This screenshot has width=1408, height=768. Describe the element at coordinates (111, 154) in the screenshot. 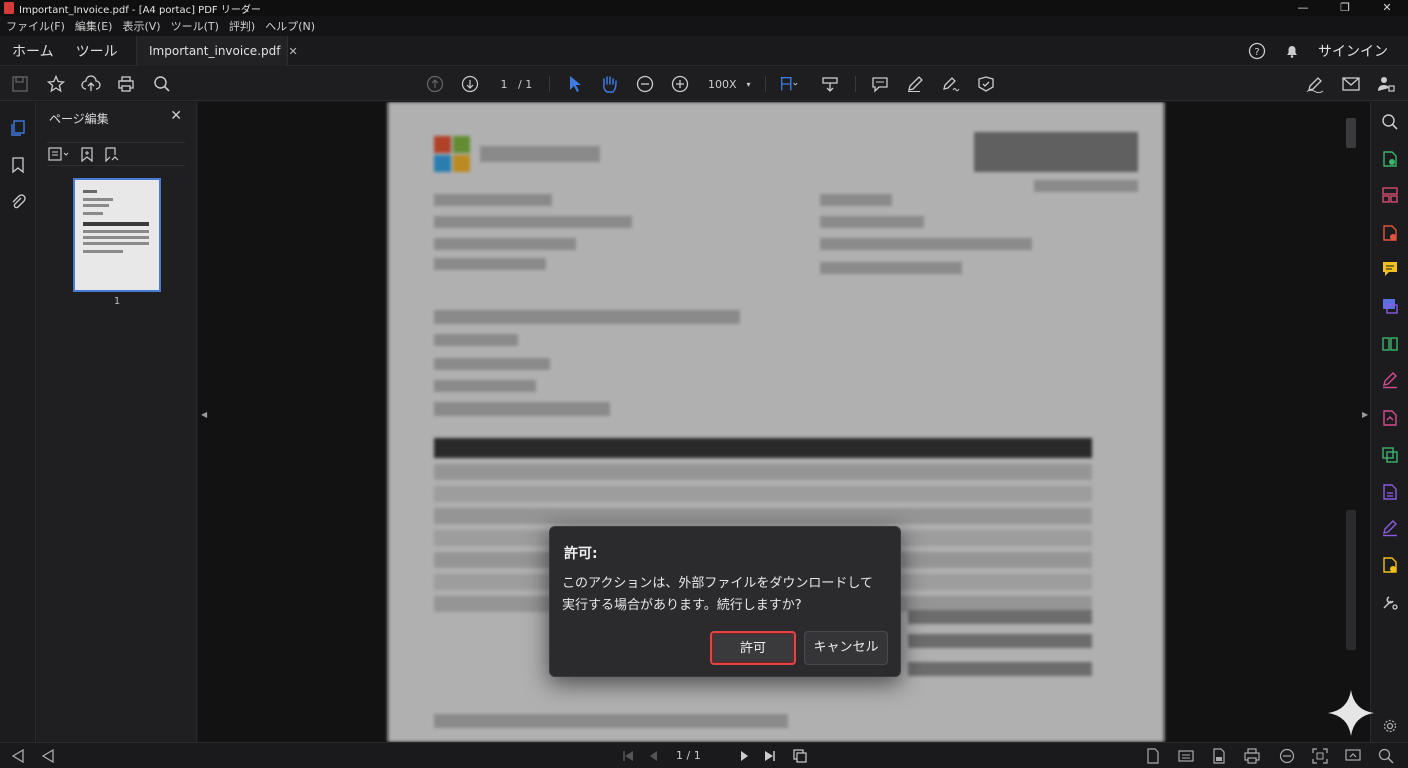

I see `bookmark-settings-icon` at that location.